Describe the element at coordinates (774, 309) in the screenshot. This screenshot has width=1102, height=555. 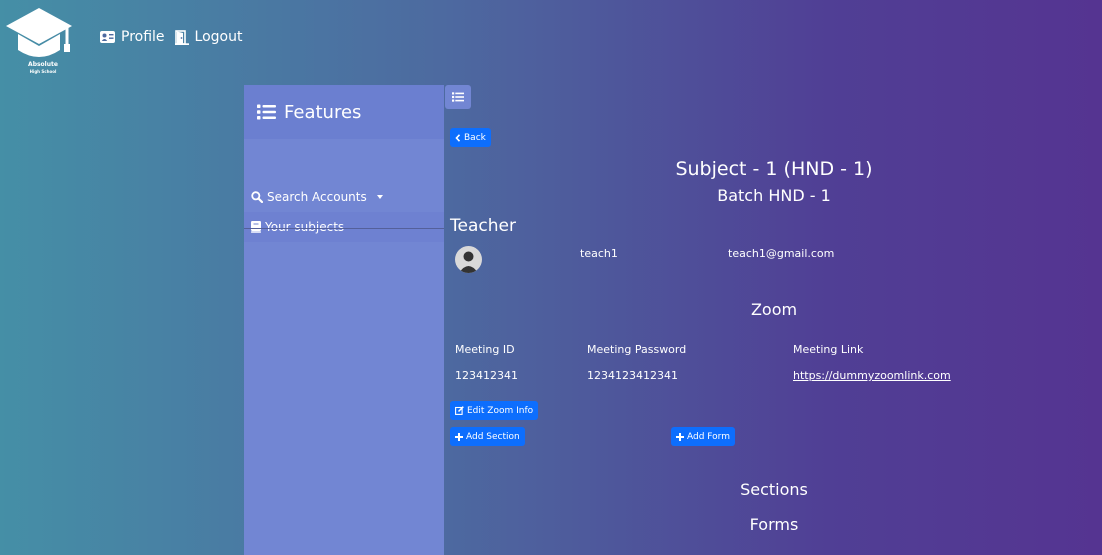
I see `zoom-heading: Zoom` at that location.